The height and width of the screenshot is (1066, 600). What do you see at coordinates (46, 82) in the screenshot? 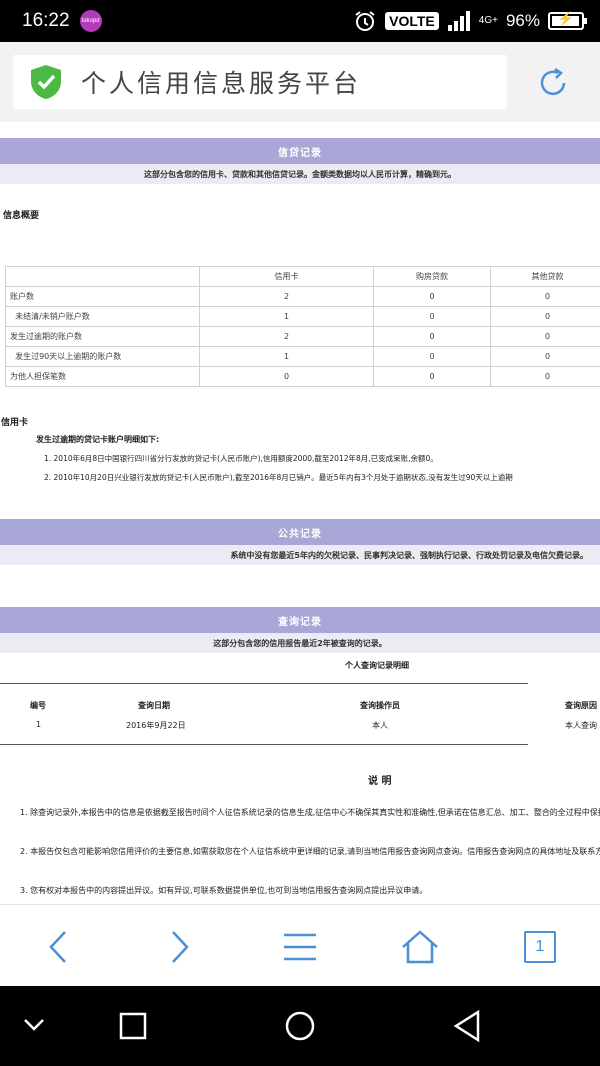
I see `security-shield-icon` at bounding box center [46, 82].